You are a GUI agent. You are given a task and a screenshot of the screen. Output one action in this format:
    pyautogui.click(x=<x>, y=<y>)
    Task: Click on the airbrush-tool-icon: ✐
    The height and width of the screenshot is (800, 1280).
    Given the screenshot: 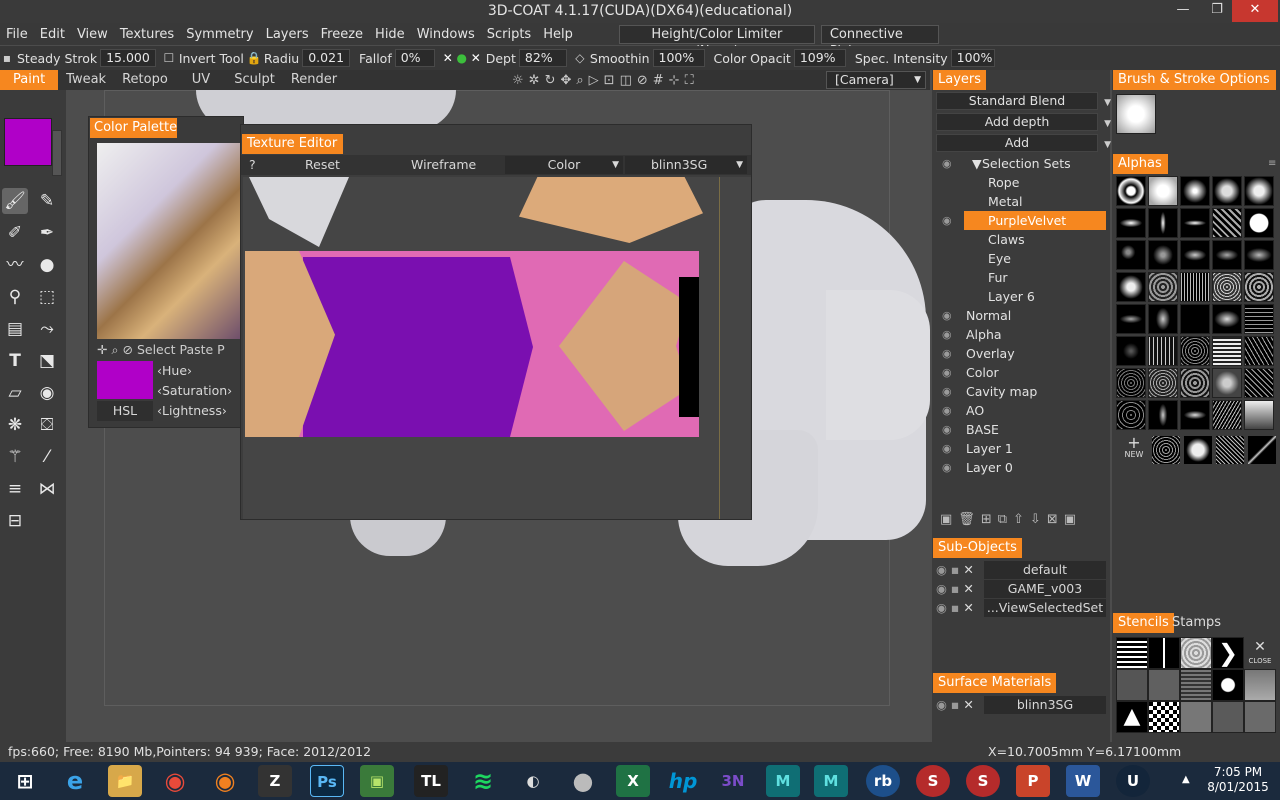 What is the action you would take?
    pyautogui.click(x=15, y=233)
    